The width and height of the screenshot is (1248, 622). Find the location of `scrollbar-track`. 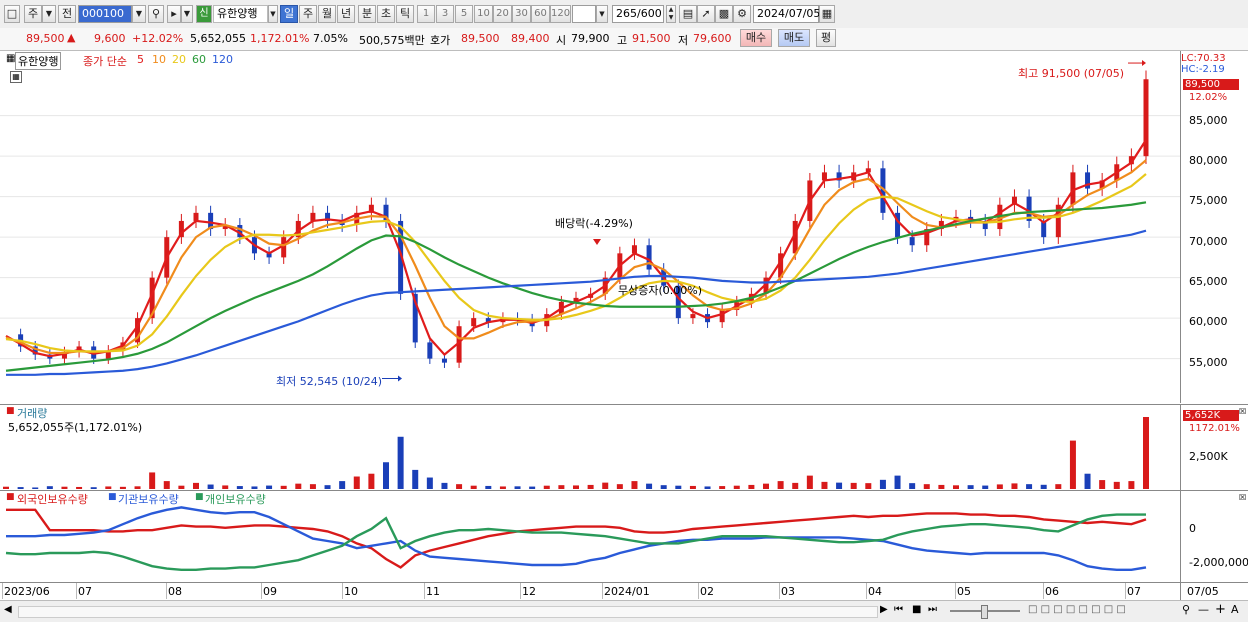

scrollbar-track is located at coordinates (448, 612).